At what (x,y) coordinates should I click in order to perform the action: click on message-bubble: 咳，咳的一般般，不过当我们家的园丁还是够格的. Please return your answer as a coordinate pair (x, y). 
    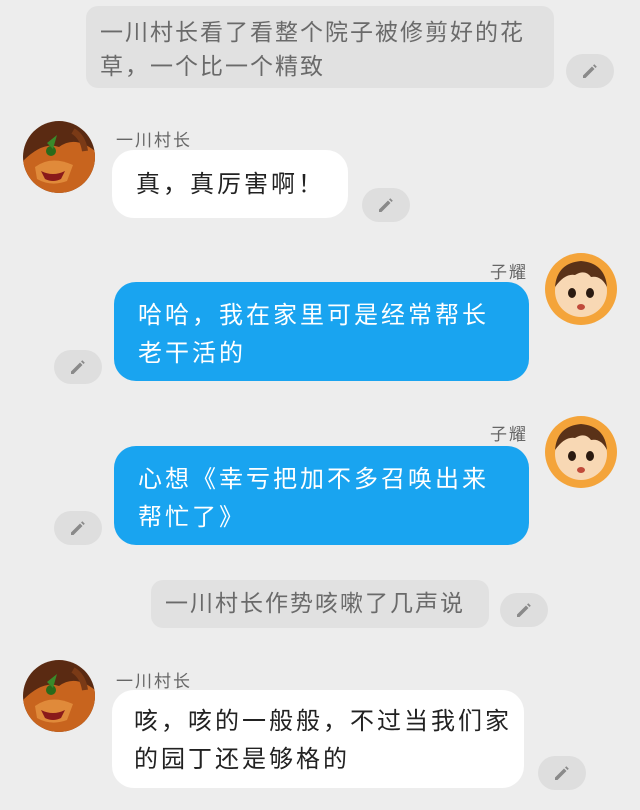
    Looking at the image, I should click on (318, 739).